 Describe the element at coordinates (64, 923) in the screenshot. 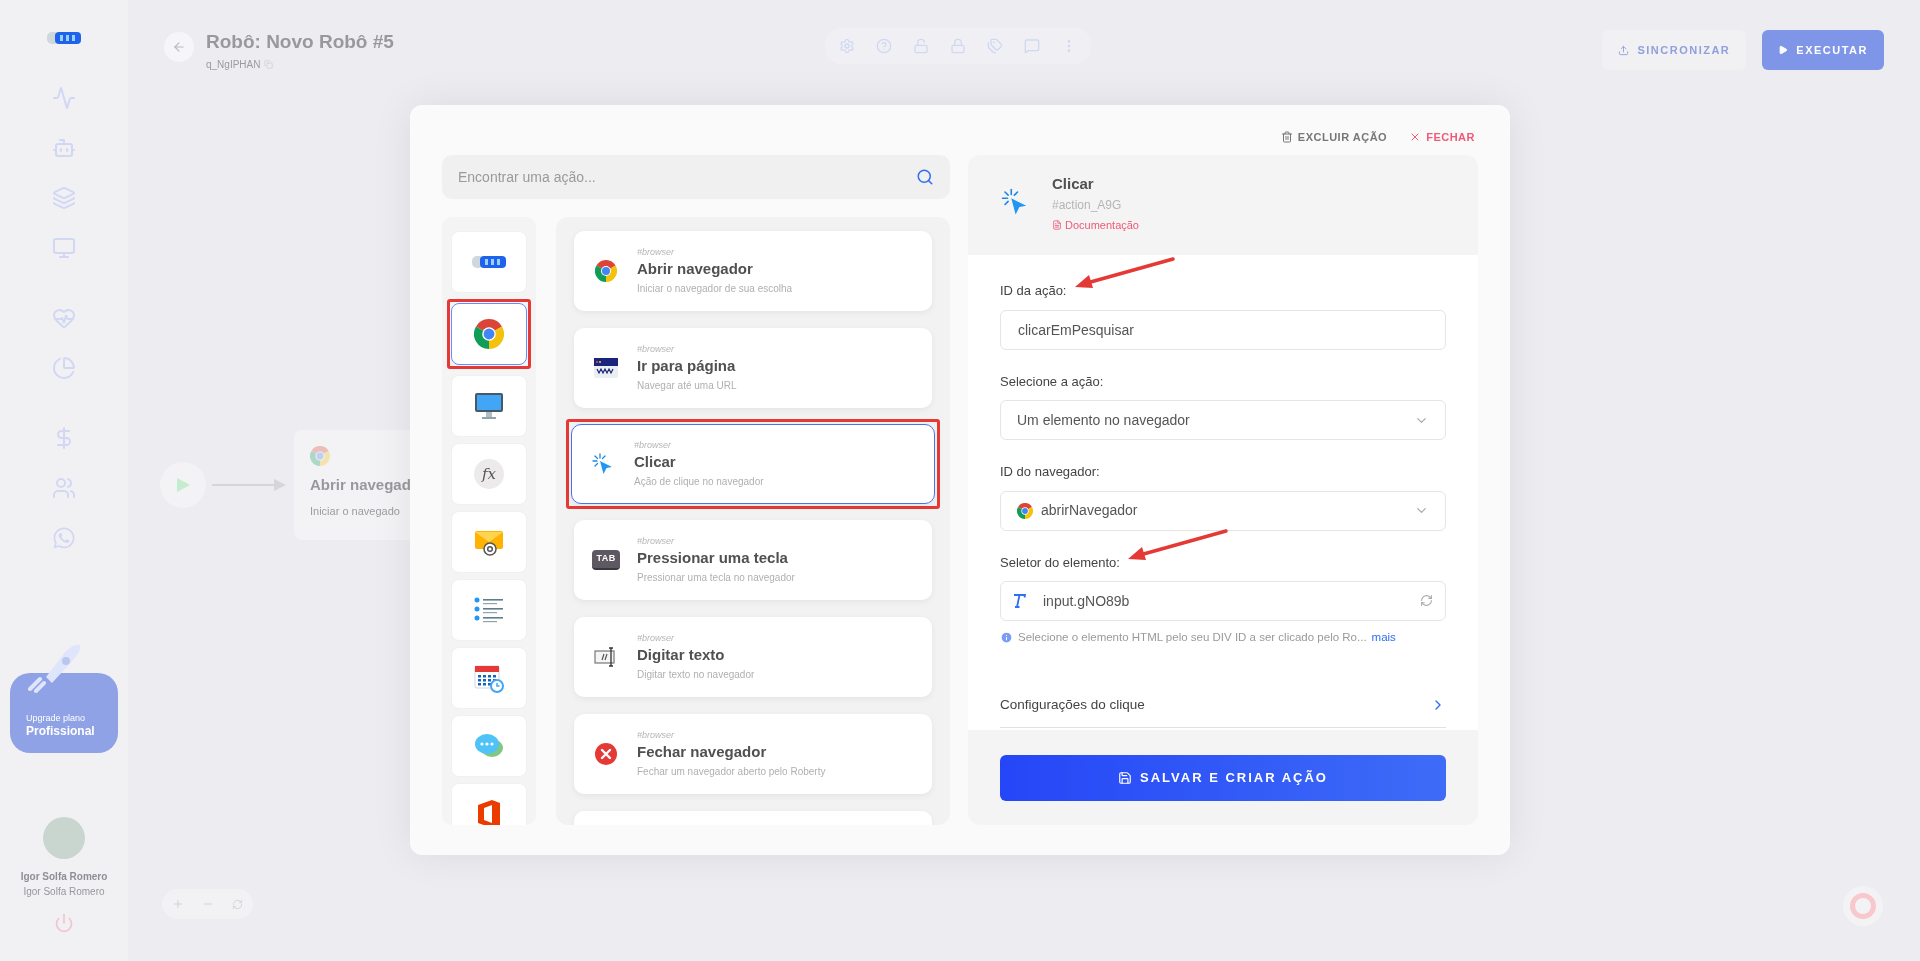

I see `power-icon` at that location.